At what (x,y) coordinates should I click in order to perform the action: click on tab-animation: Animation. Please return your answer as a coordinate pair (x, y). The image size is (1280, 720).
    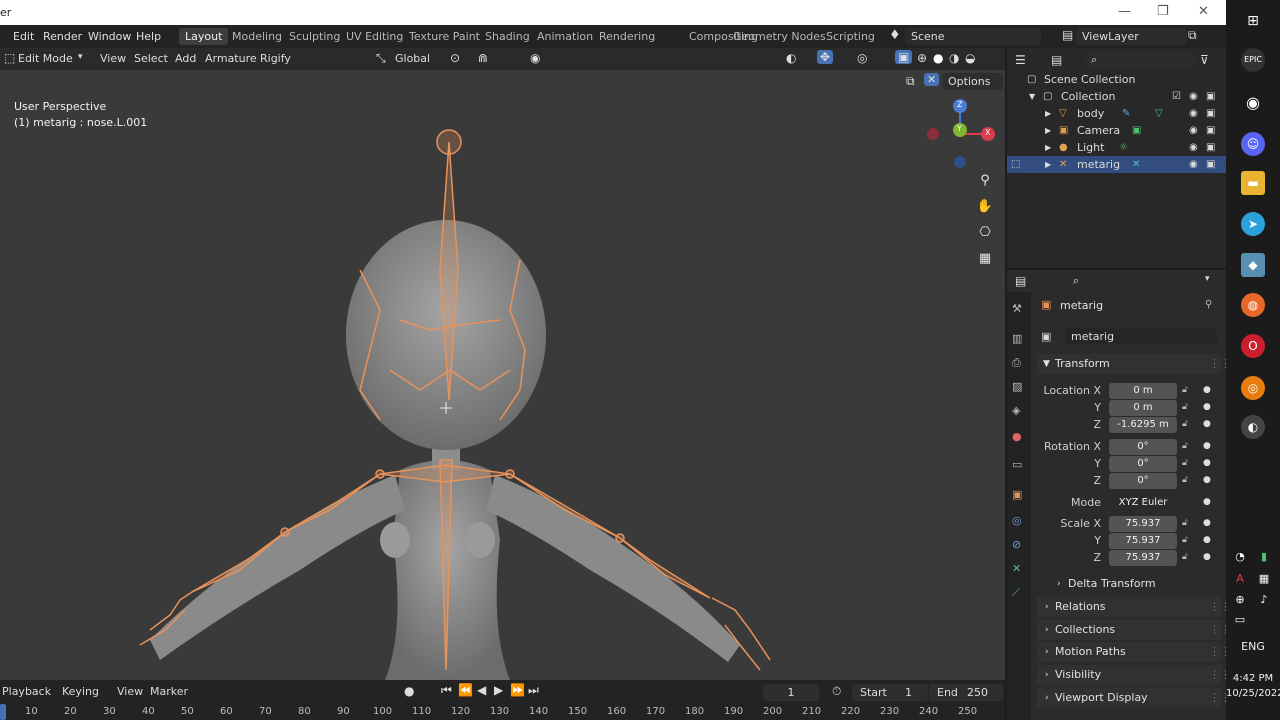
    Looking at the image, I should click on (565, 36).